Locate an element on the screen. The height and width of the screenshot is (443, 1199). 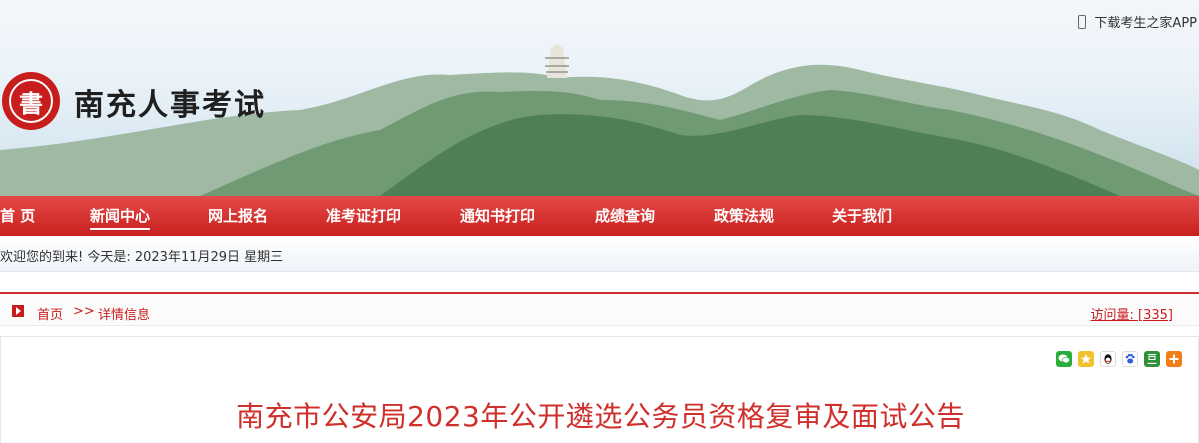
nav-item-news: 新闻中心 is located at coordinates (120, 216).